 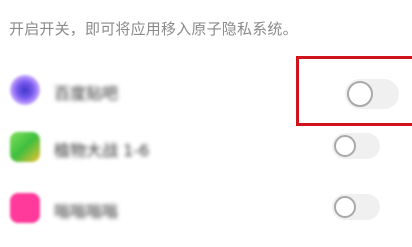 What do you see at coordinates (25, 208) in the screenshot?
I see `app-icon-pink` at bounding box center [25, 208].